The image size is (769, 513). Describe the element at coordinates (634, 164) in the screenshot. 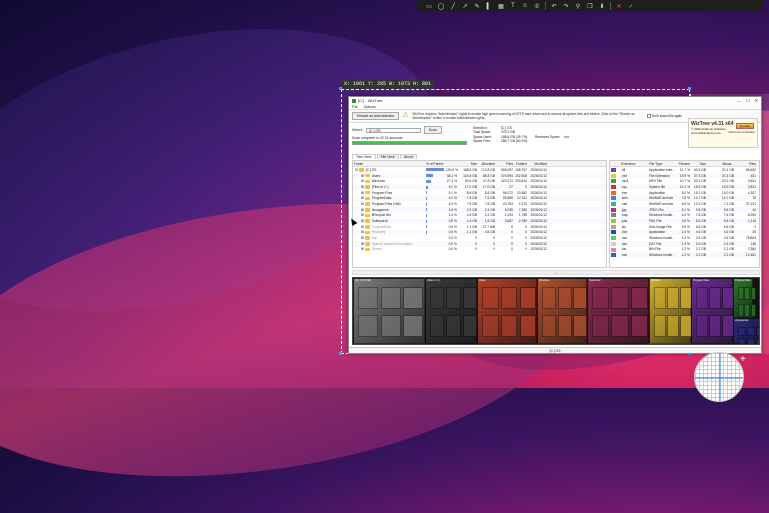

I see `col-extension: Extension` at that location.